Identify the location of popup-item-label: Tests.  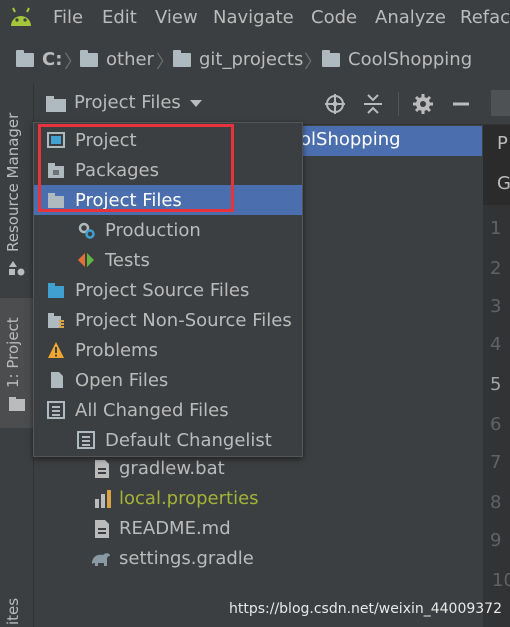
(127, 260).